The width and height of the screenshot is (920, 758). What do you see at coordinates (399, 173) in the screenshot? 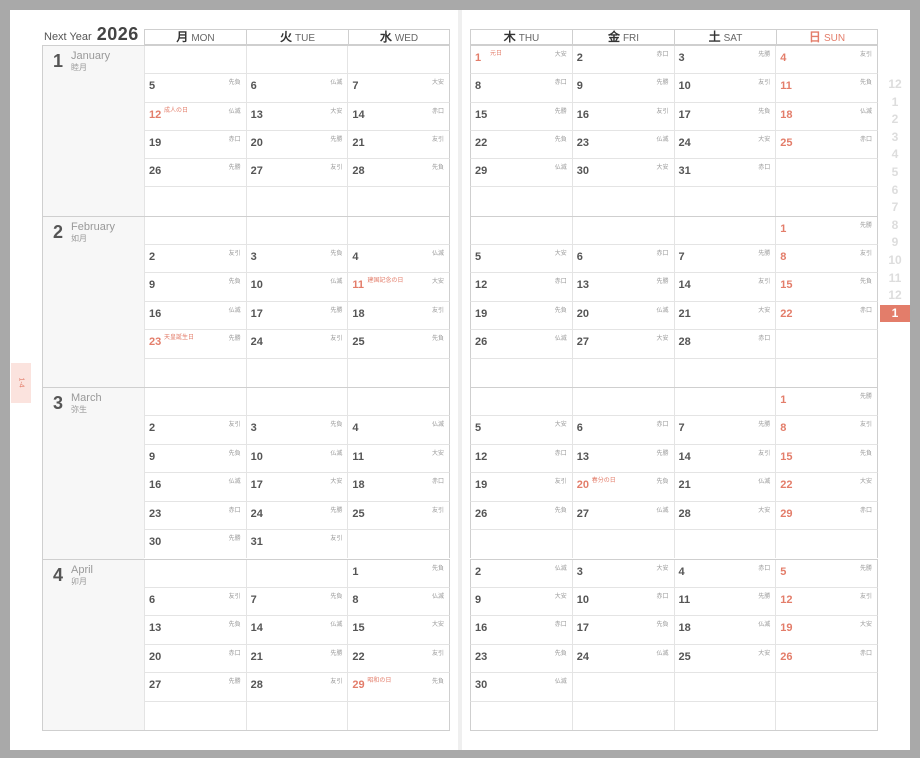
I see `day-cell: 28 先負` at bounding box center [399, 173].